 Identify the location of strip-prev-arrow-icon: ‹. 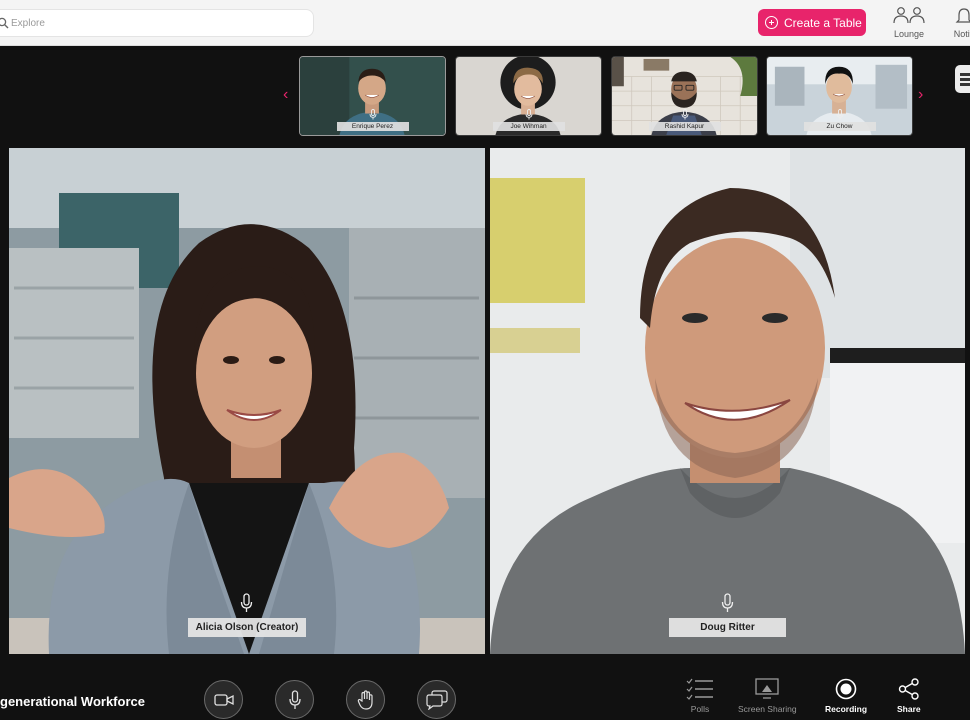
(285, 95).